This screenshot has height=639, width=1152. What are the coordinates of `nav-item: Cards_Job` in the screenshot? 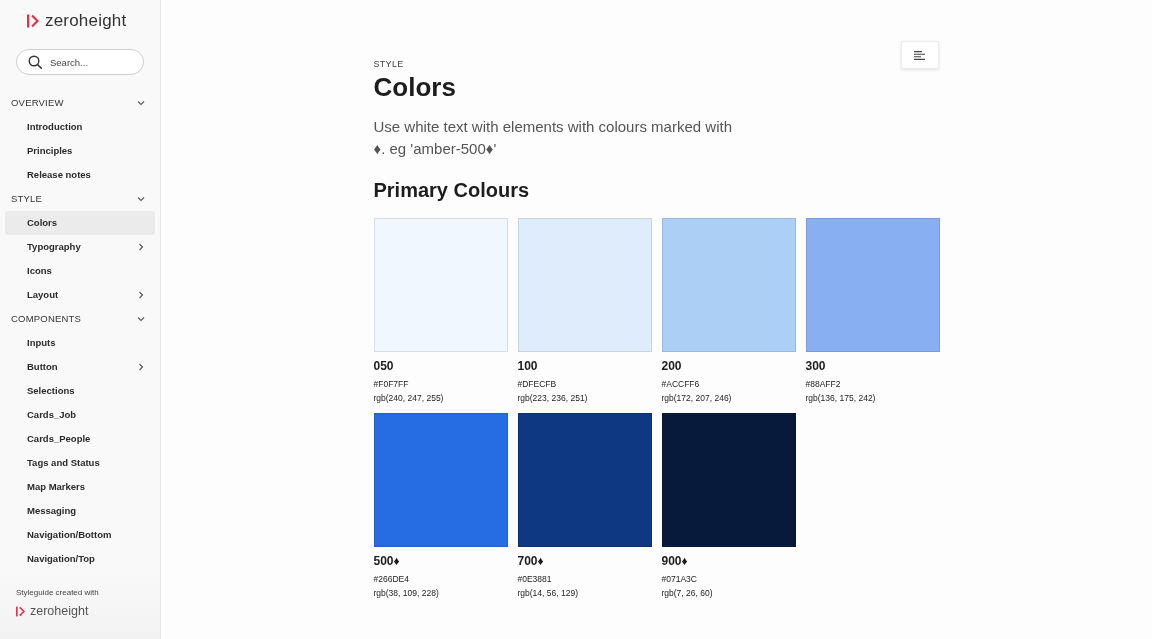 It's located at (80, 415).